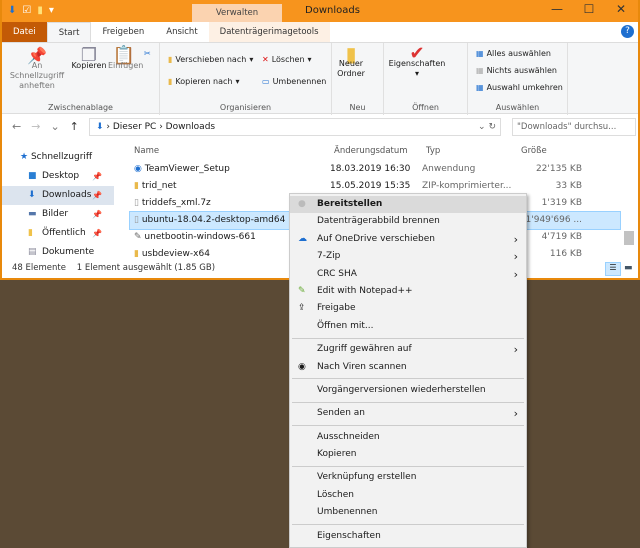  Describe the element at coordinates (408, 256) in the screenshot. I see `menu-item-7zip: 7-Zip ›` at that location.